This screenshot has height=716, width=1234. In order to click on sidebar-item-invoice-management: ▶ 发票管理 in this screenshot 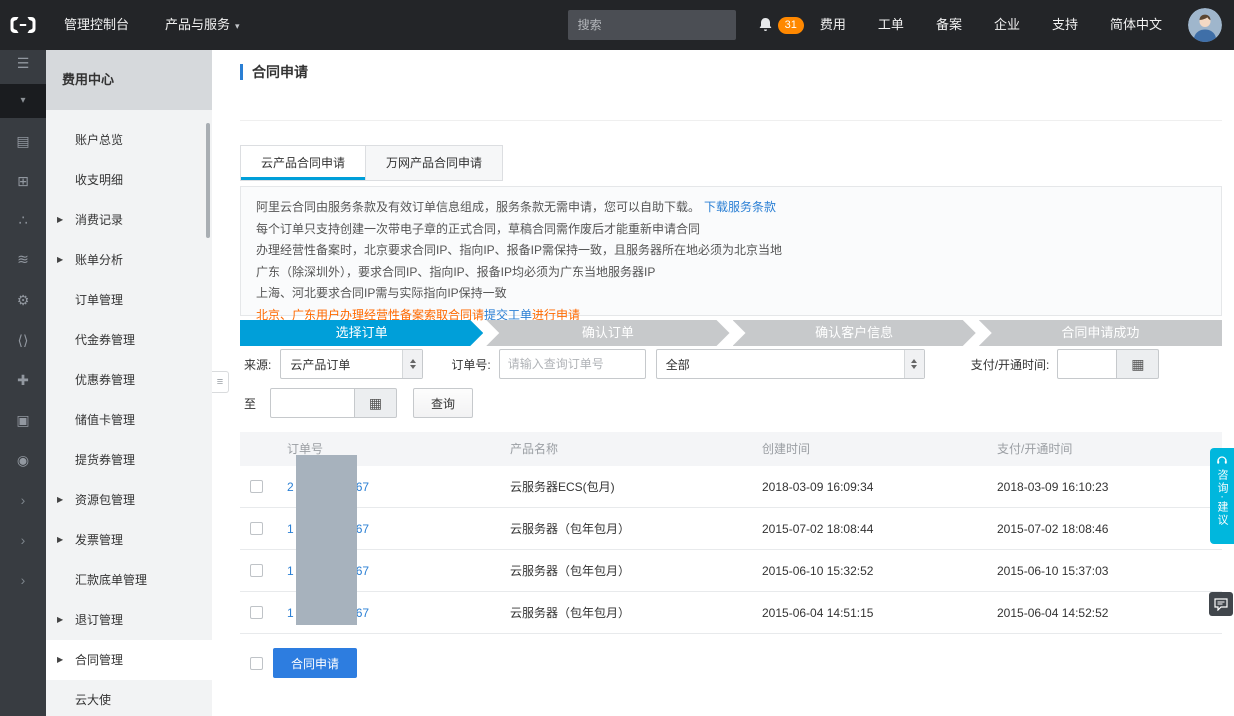, I will do `click(129, 540)`.